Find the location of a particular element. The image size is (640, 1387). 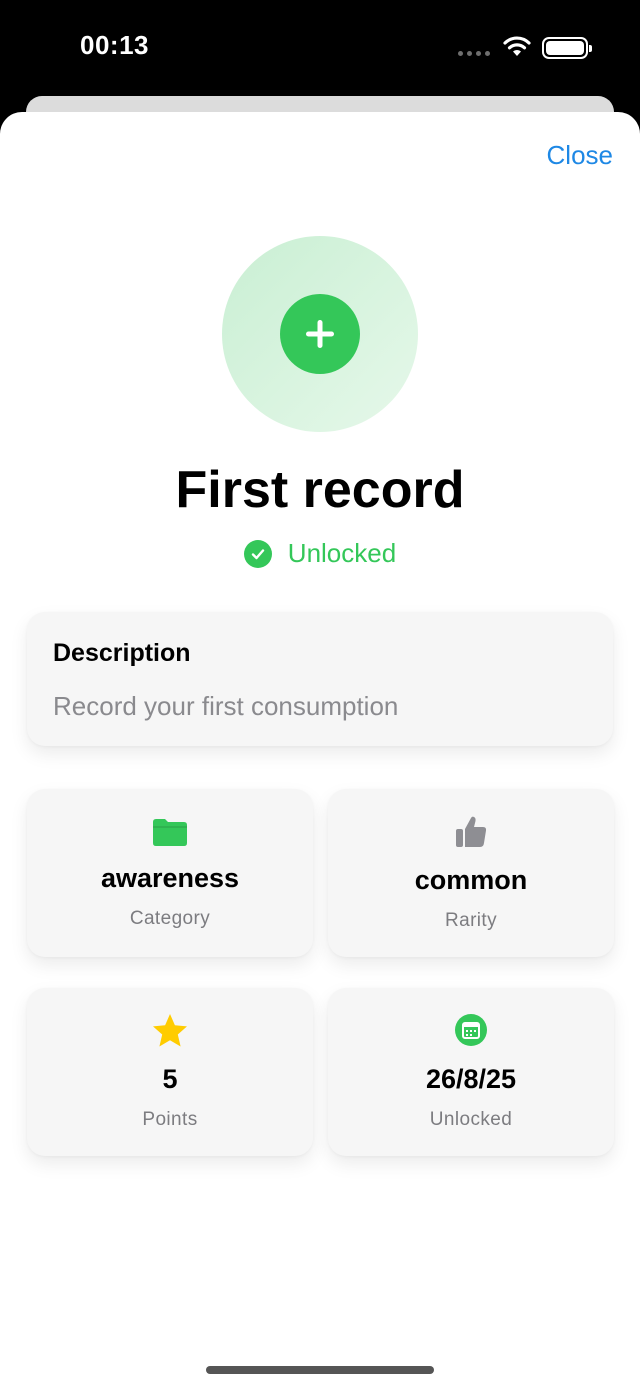

unlock-date-card: 26/8/25 Unlocked is located at coordinates (471, 1072).